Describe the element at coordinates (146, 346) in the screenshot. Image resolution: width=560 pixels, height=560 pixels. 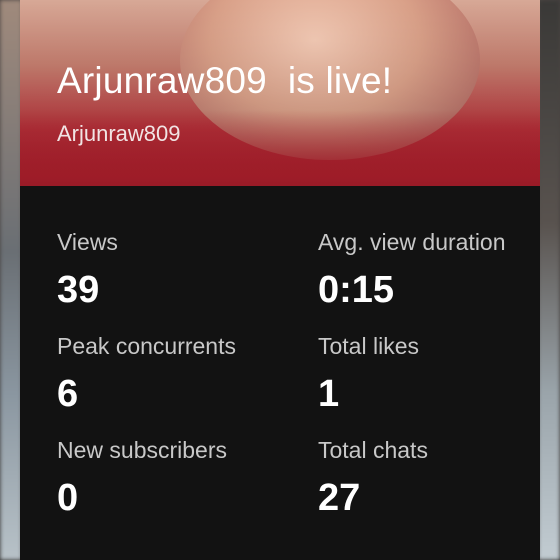
I see `stat-label: Peak concurrents` at that location.